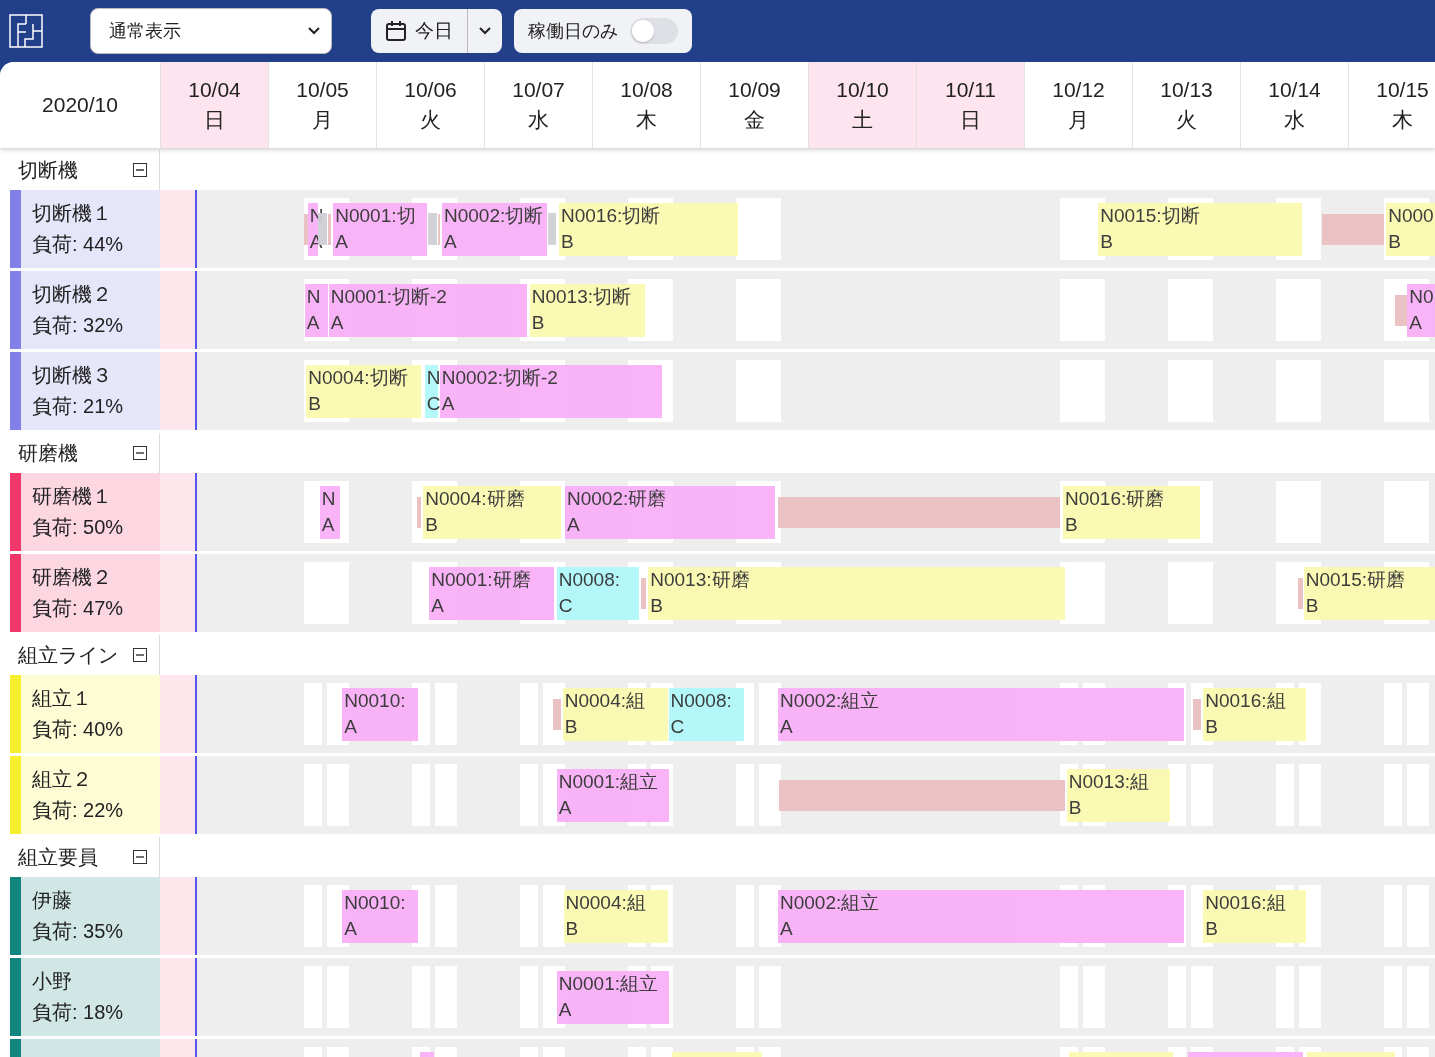 The height and width of the screenshot is (1057, 1435). What do you see at coordinates (358, 378) in the screenshot?
I see `task-label: N0004:切断` at bounding box center [358, 378].